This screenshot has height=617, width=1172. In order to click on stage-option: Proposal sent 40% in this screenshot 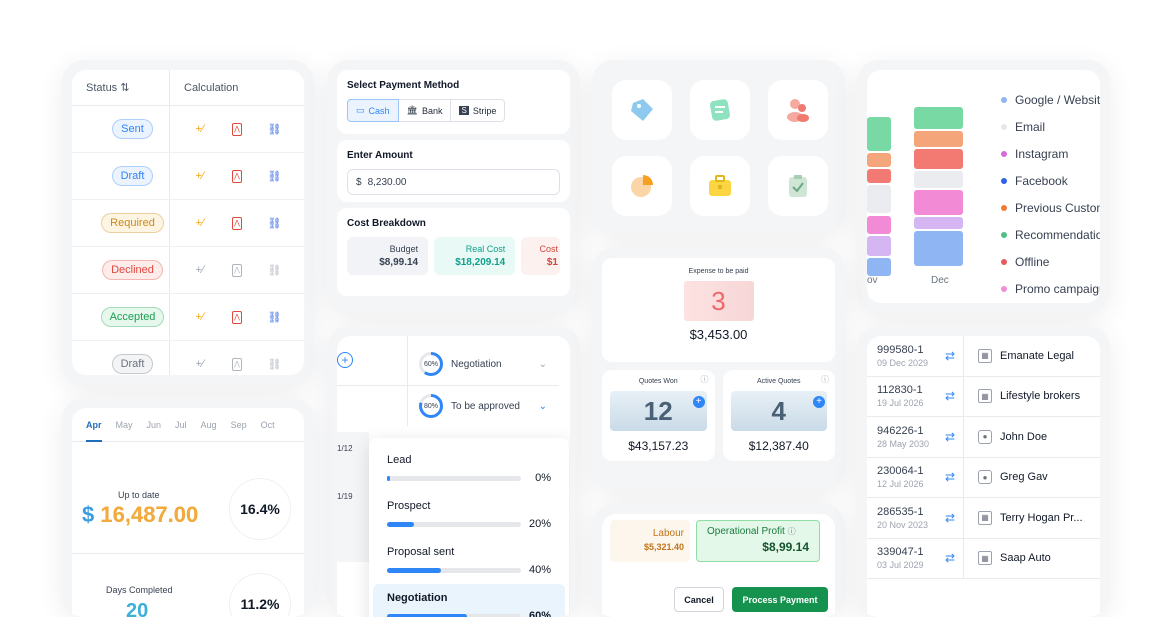, I will do `click(469, 561)`.